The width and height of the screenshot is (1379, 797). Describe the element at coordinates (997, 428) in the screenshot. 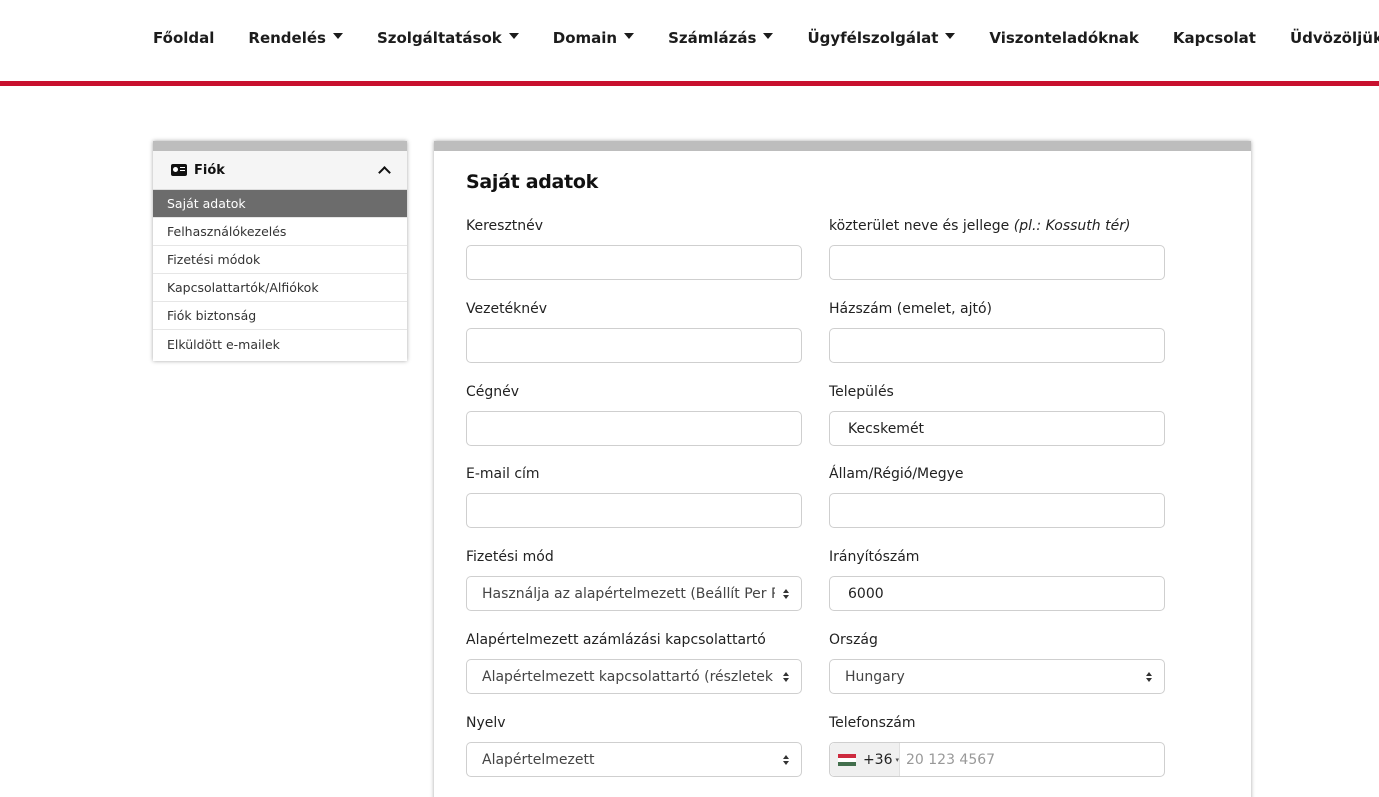

I see `city-input: Kecskemét` at that location.